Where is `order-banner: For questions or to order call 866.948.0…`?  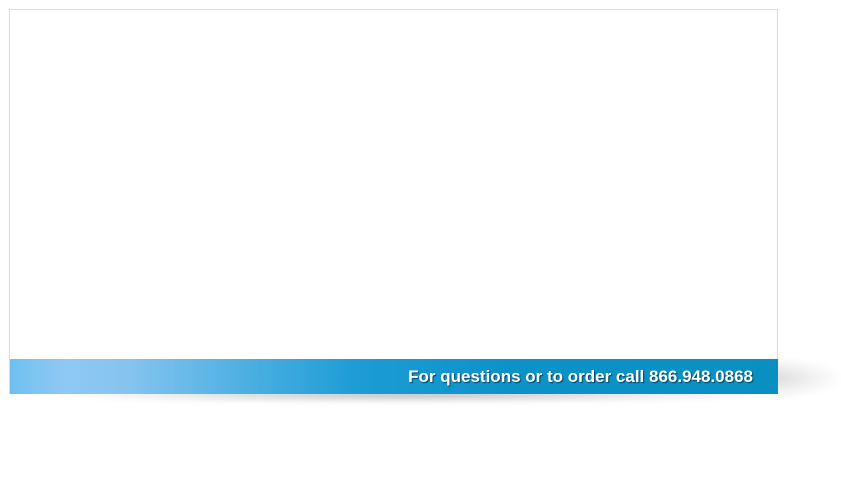
order-banner: For questions or to order call 866.948.0… is located at coordinates (394, 376).